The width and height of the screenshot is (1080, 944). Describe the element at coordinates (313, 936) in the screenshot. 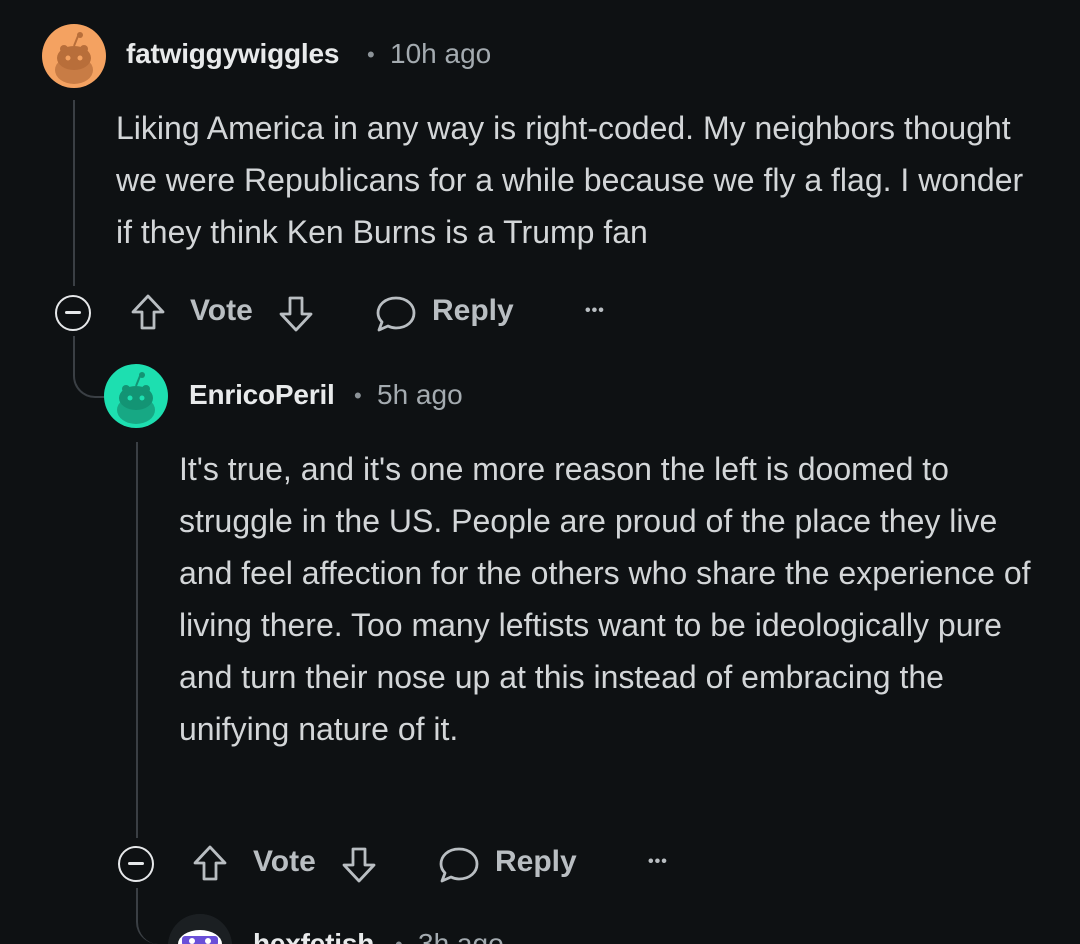

I see `comment-author: hexfetish` at that location.